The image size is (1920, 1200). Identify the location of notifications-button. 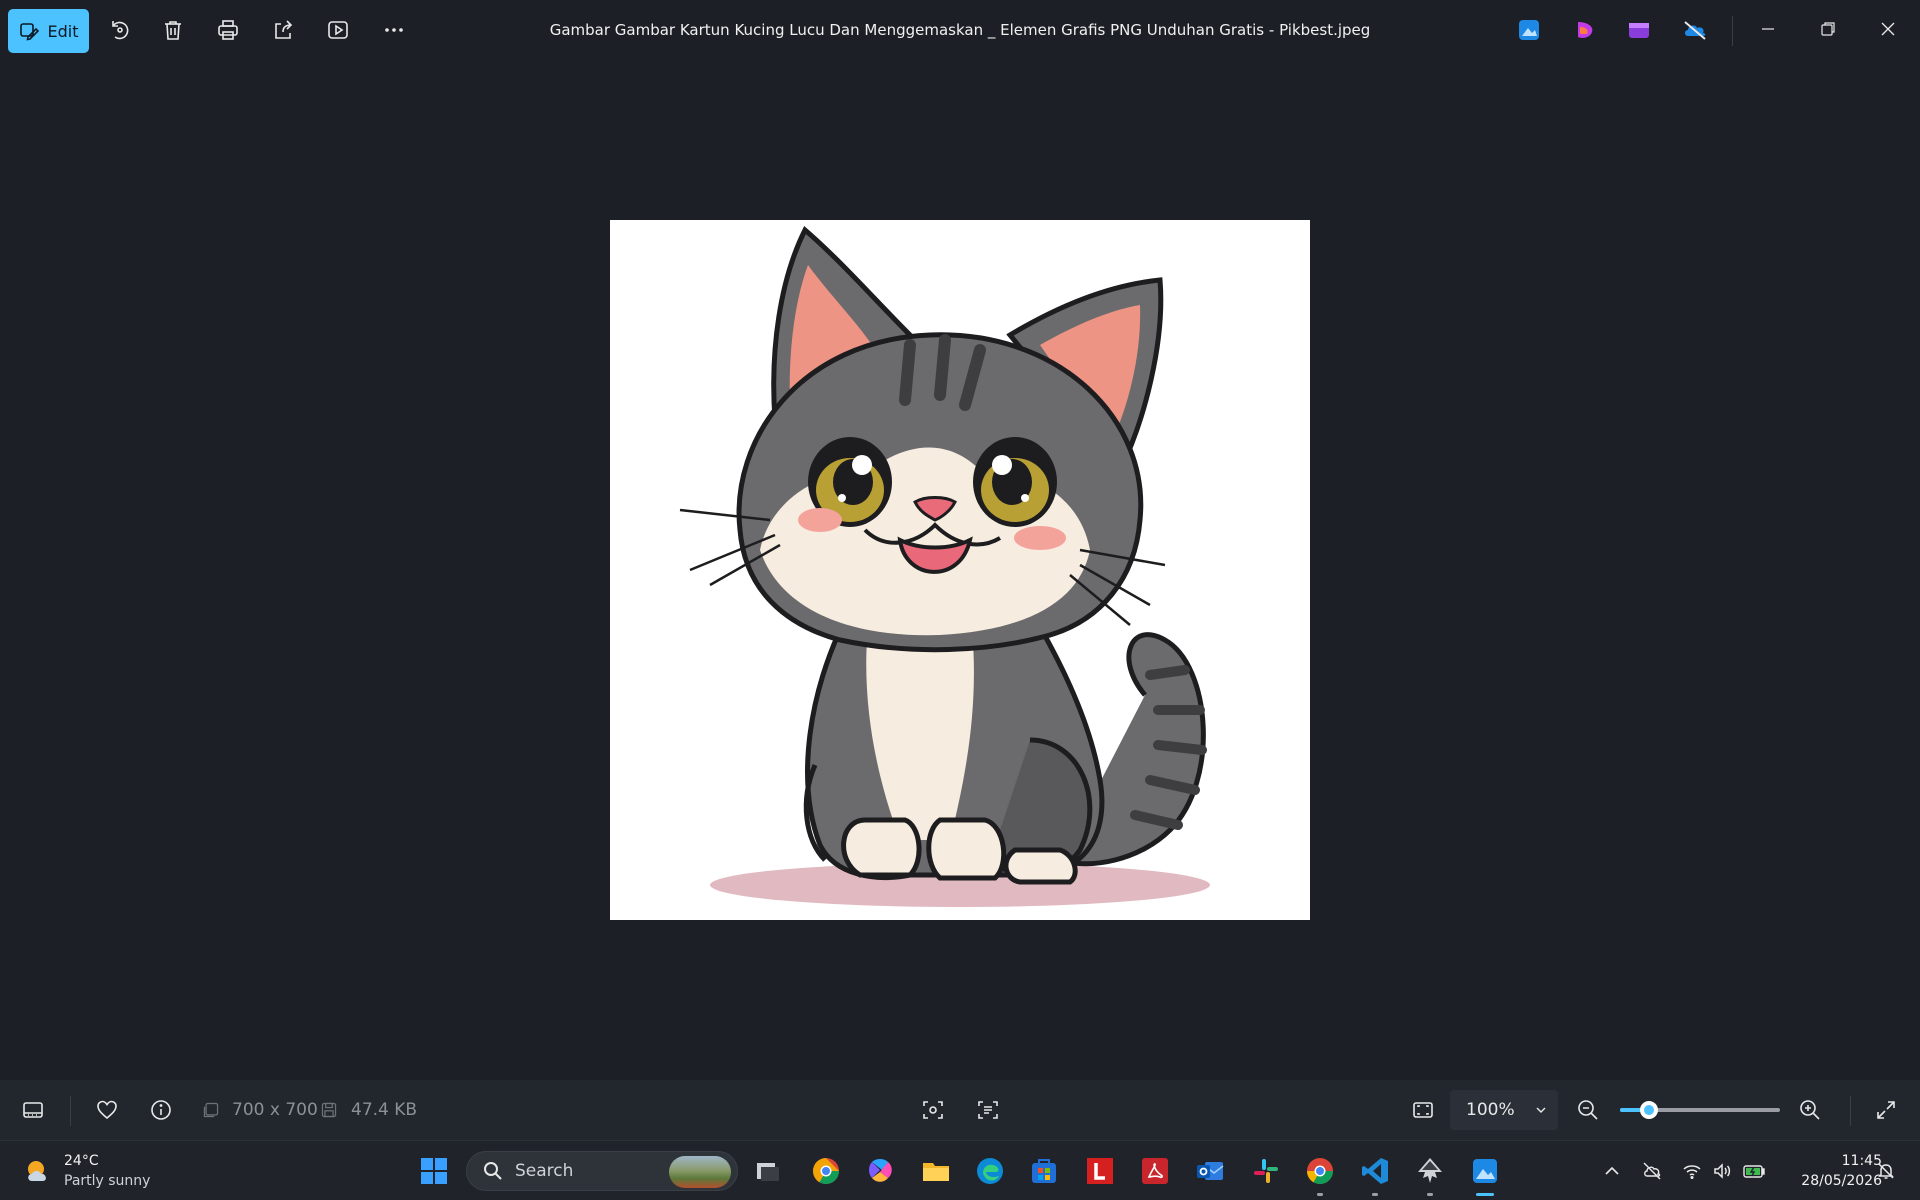
(1886, 1171).